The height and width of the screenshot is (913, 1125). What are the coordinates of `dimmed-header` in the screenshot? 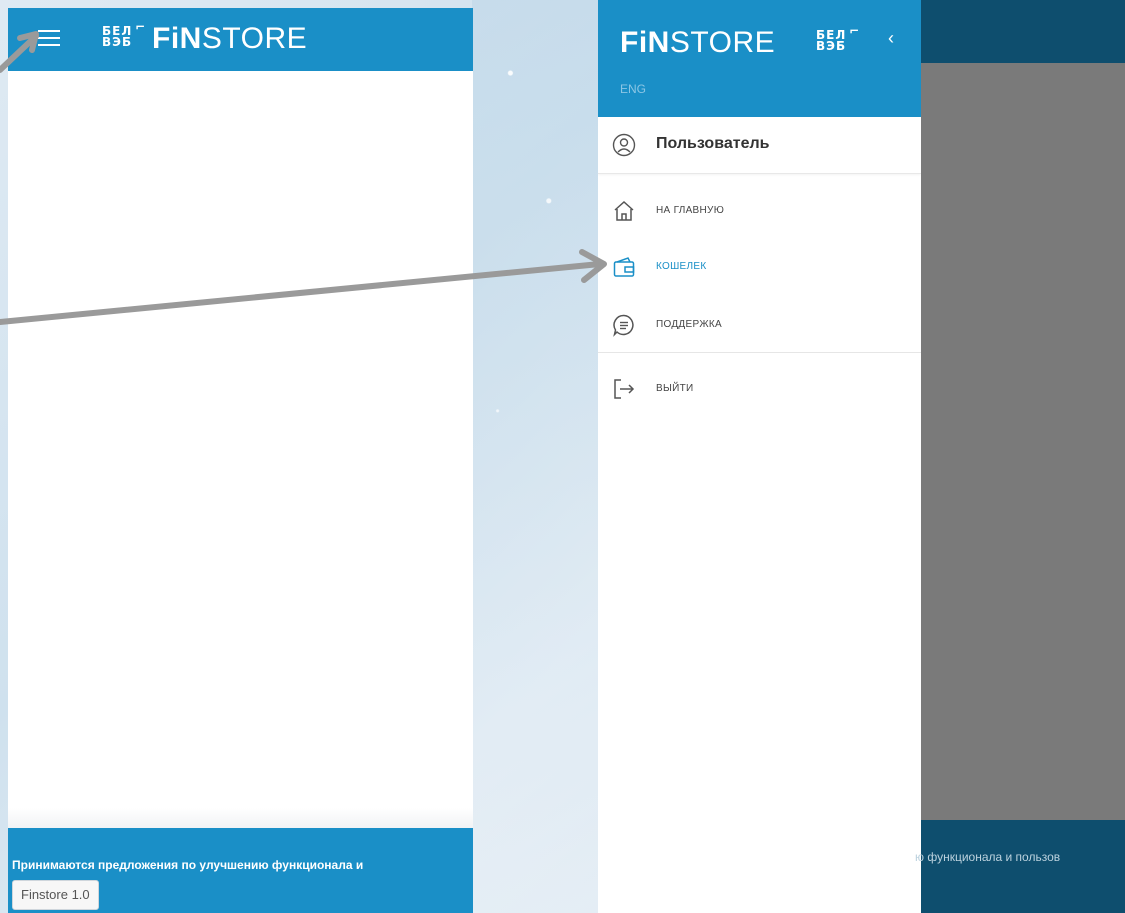 It's located at (1023, 31).